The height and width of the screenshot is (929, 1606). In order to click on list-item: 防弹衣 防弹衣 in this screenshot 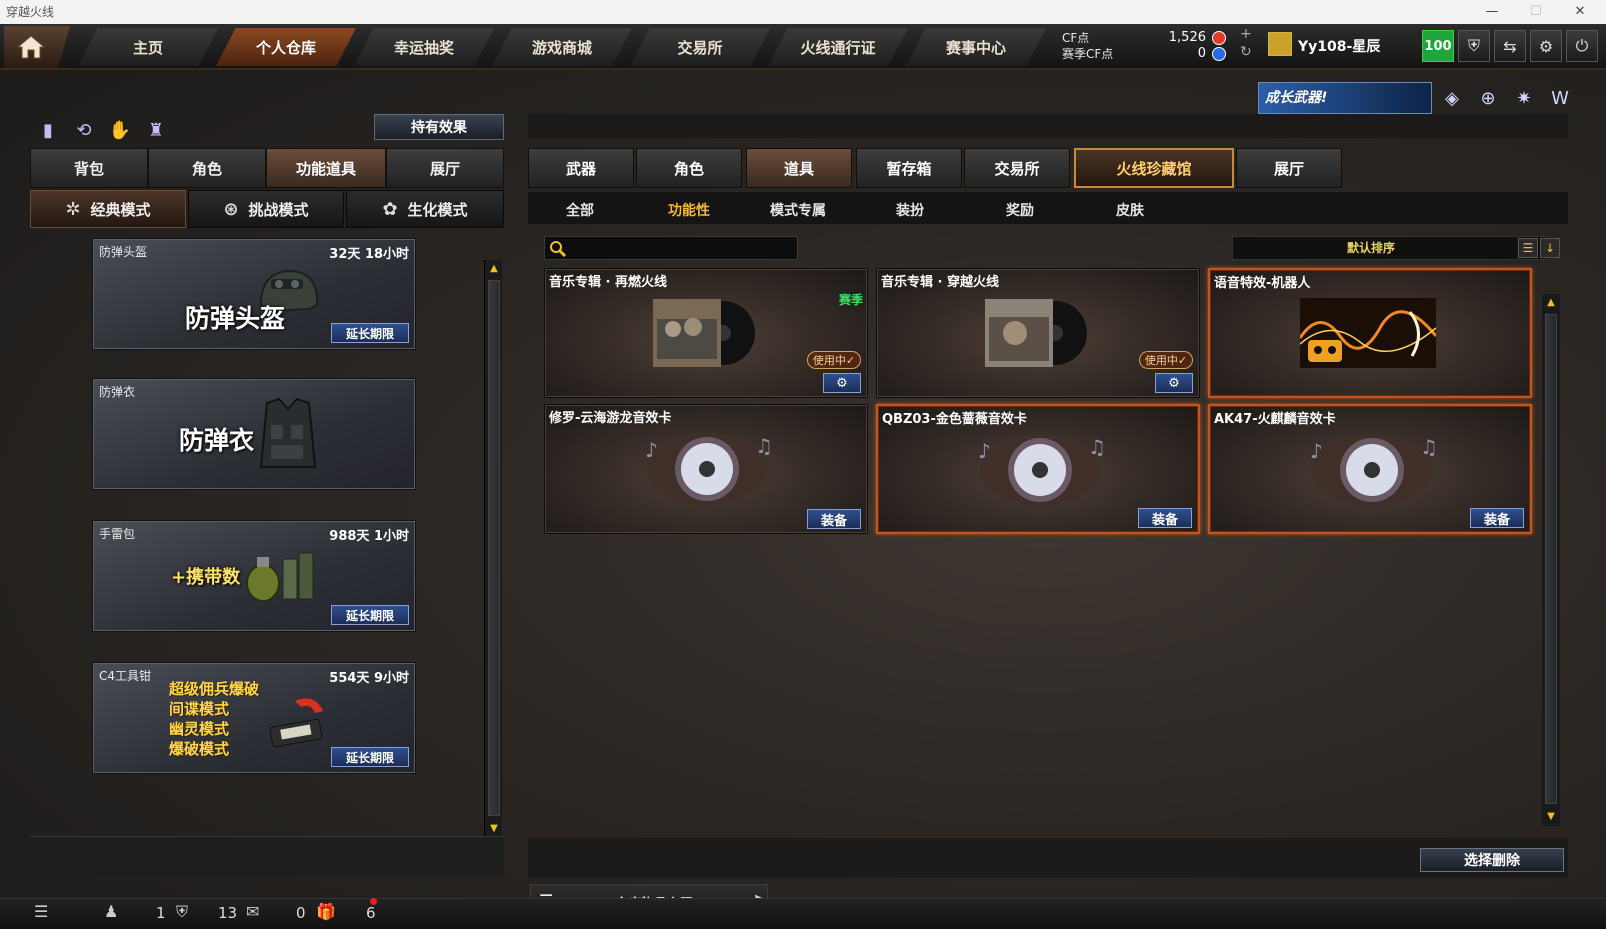, I will do `click(254, 434)`.